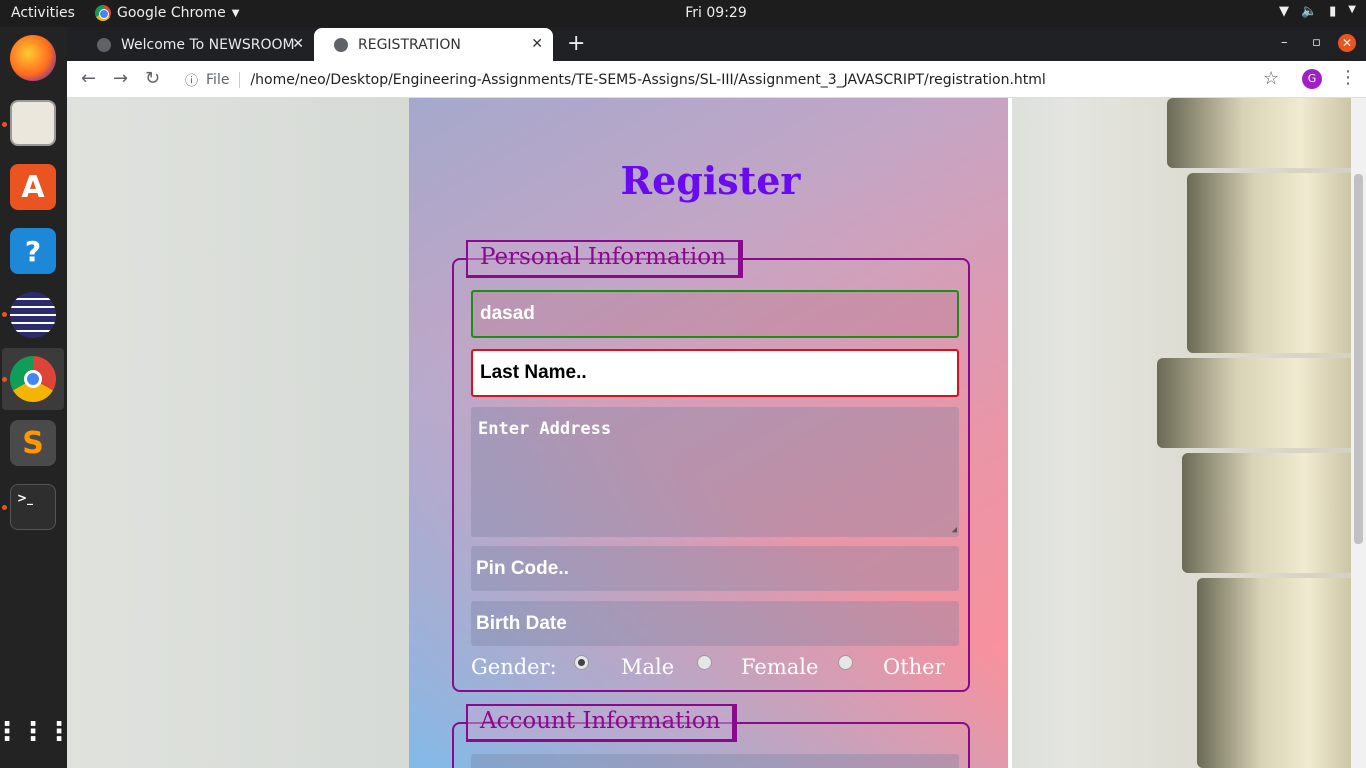 The width and height of the screenshot is (1366, 768). Describe the element at coordinates (715, 314) in the screenshot. I see `first-name-input: dasad` at that location.